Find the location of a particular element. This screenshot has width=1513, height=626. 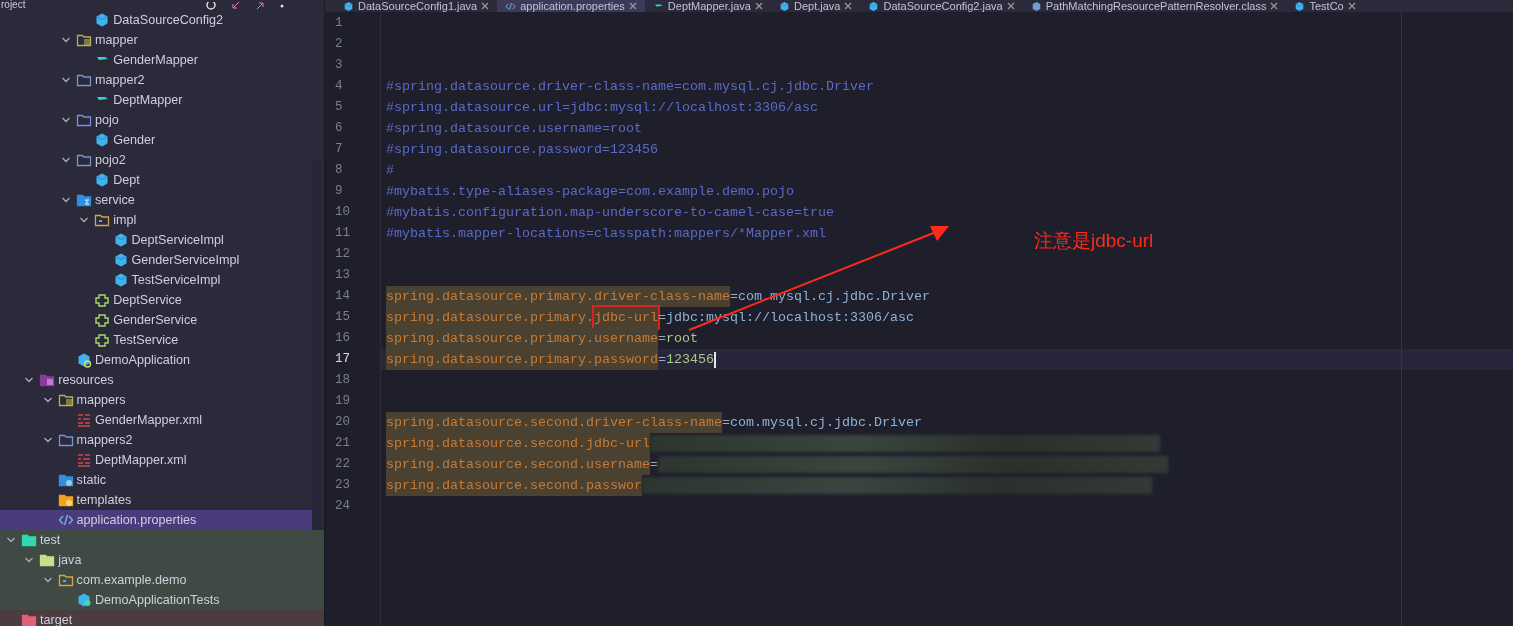

more-icon is located at coordinates (282, 6).